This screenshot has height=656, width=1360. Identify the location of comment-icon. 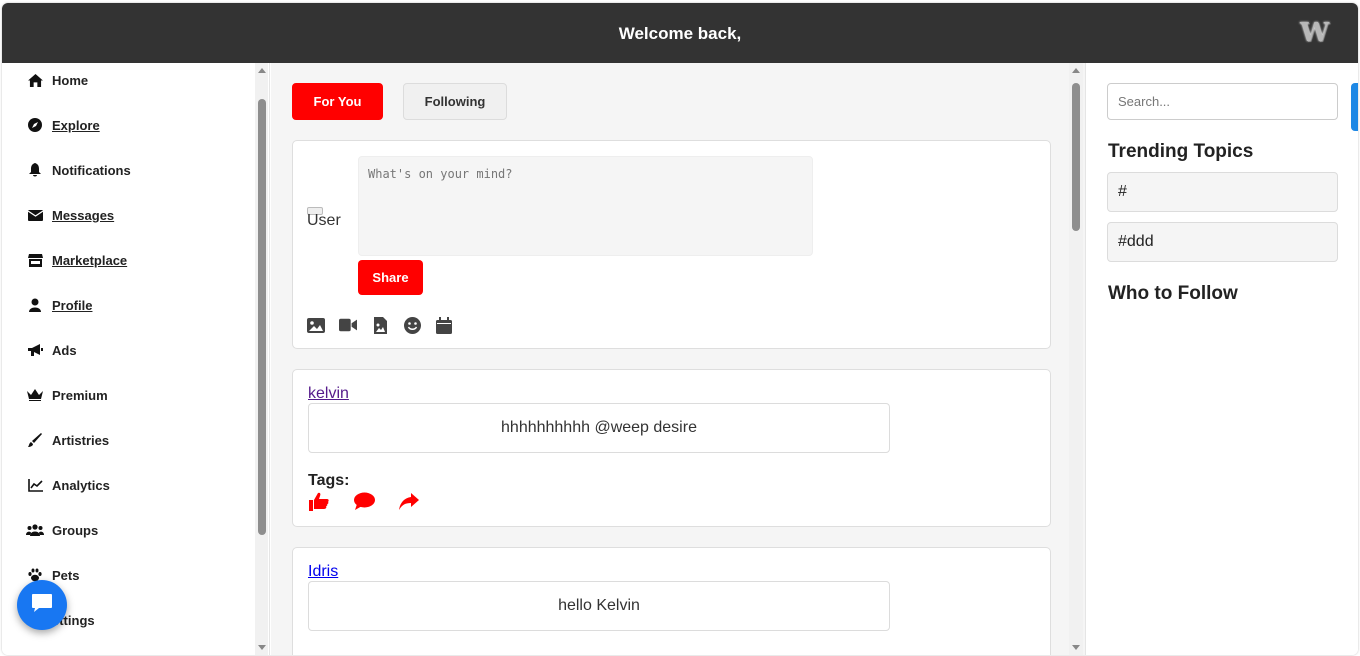
(364, 501).